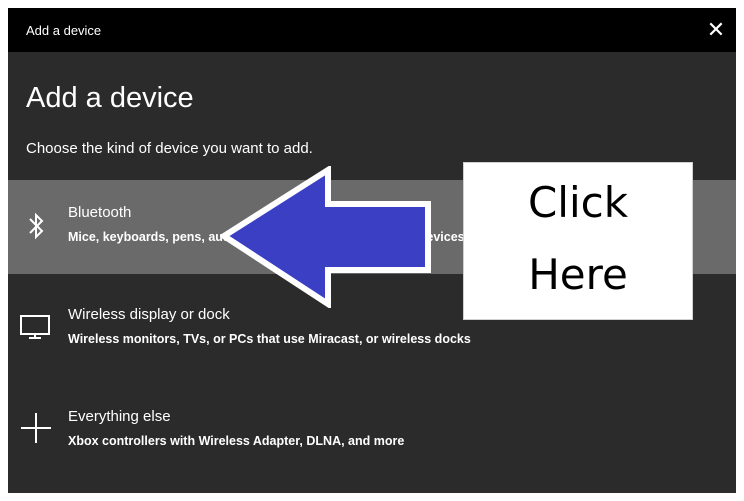 This screenshot has height=501, width=744. What do you see at coordinates (119, 416) in the screenshot?
I see `option-label: Everything else` at bounding box center [119, 416].